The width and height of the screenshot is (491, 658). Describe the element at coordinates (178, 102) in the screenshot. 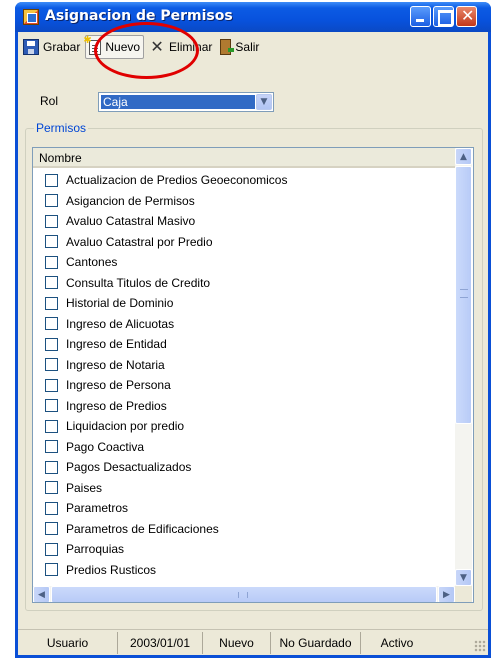

I see `rol-selected-value: Caja` at that location.